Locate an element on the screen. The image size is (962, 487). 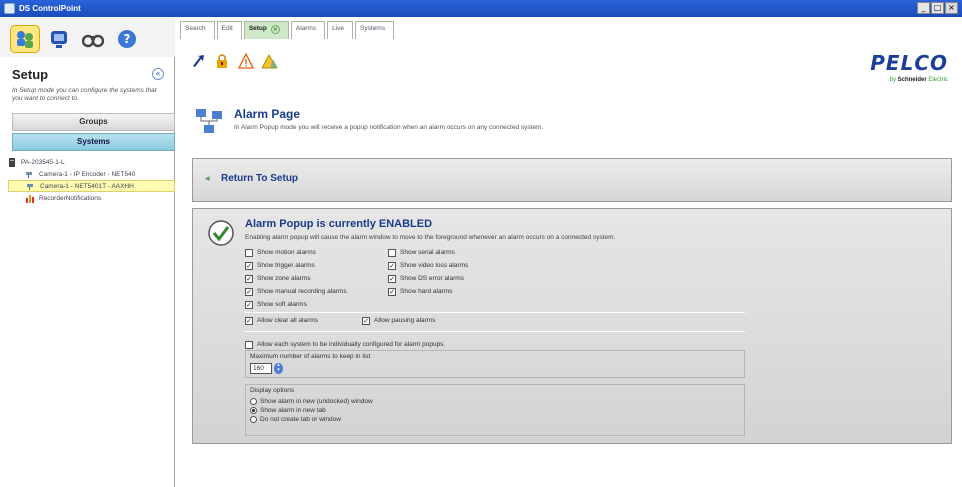
tab-setup: Setup × is located at coordinates (266, 30).